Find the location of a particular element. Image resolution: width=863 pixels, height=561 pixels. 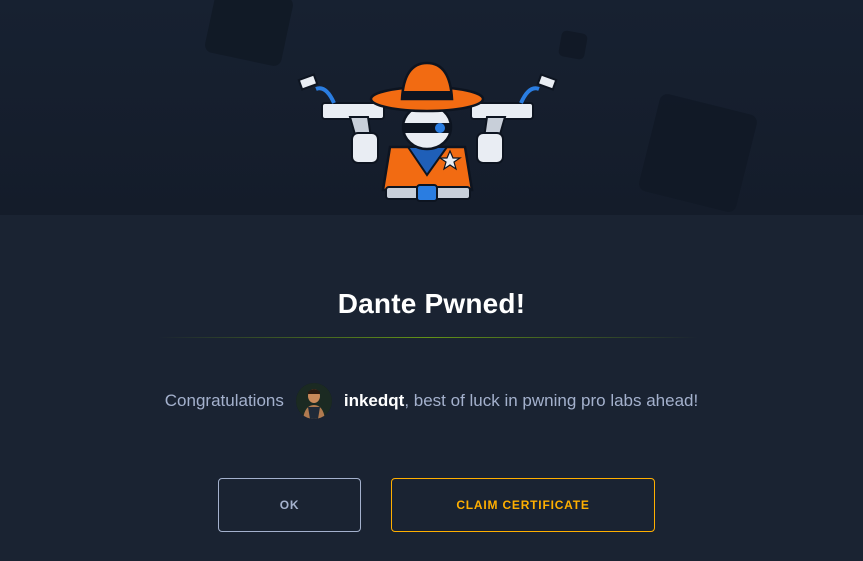

ok-button: OK is located at coordinates (289, 505).